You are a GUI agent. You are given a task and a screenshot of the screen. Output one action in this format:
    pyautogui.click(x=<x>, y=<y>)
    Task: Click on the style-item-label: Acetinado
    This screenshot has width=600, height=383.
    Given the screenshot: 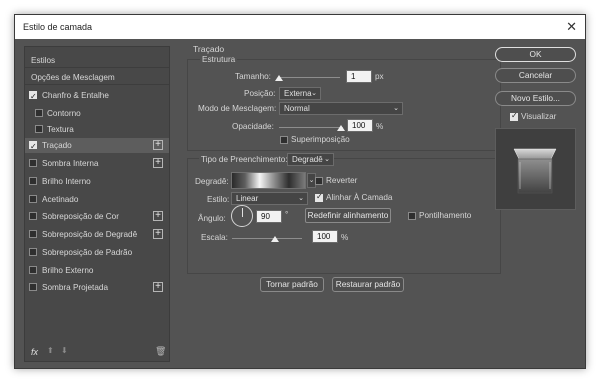 What is the action you would take?
    pyautogui.click(x=60, y=199)
    